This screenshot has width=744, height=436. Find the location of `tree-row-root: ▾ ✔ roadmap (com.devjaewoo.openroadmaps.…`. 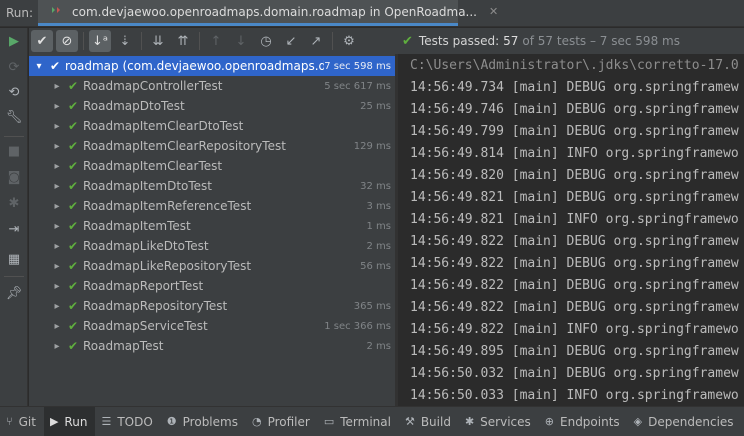

tree-row-root: ▾ ✔ roadmap (com.devjaewoo.openroadmaps.… is located at coordinates (212, 66).